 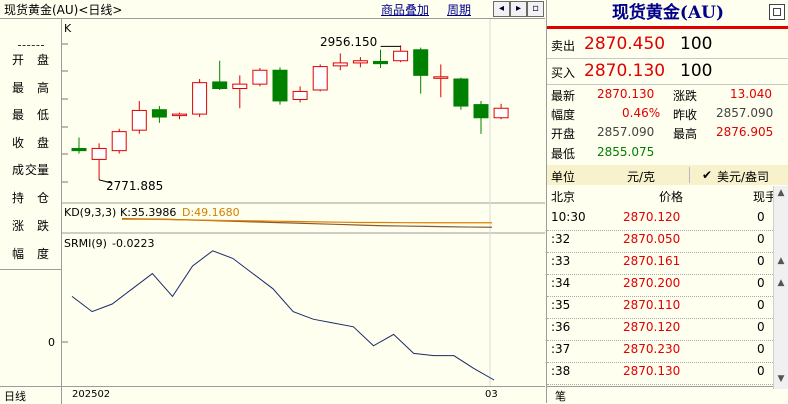 I want to click on sell-price: 2870.450, so click(x=625, y=44).